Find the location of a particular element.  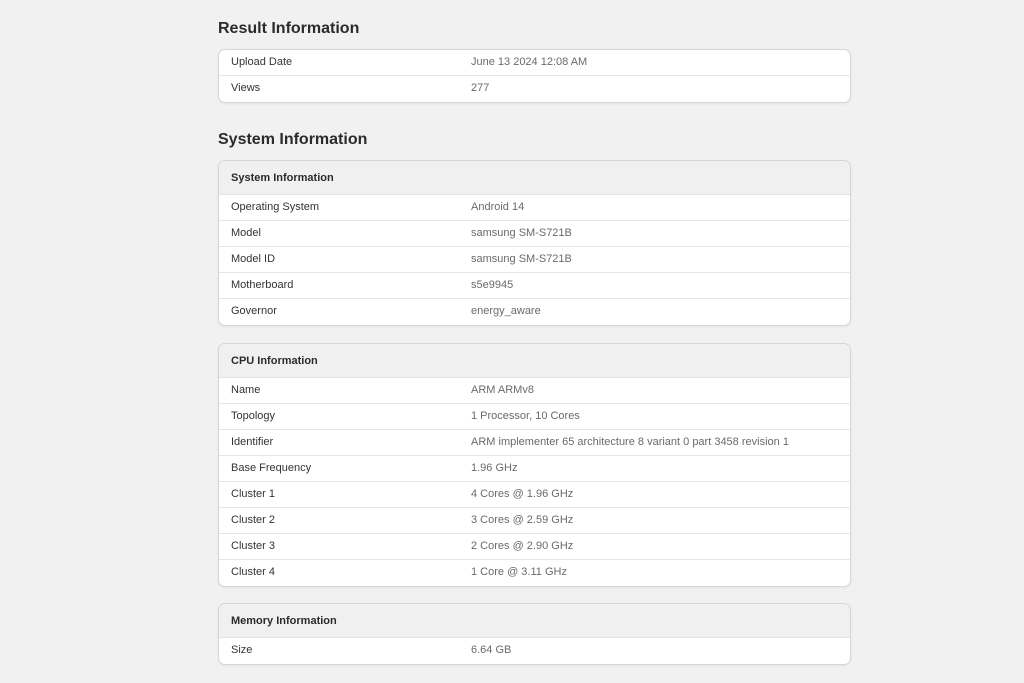

row-label: Views is located at coordinates (246, 88).